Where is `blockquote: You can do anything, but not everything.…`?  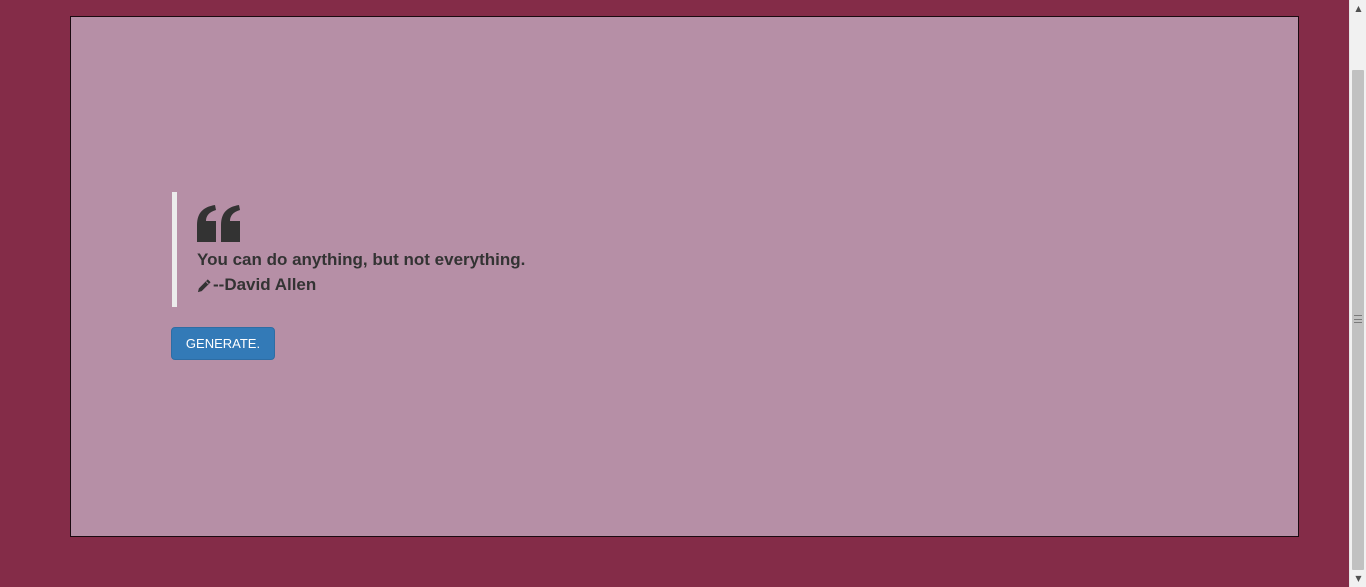
blockquote: You can do anything, but not everything.… is located at coordinates (472, 249).